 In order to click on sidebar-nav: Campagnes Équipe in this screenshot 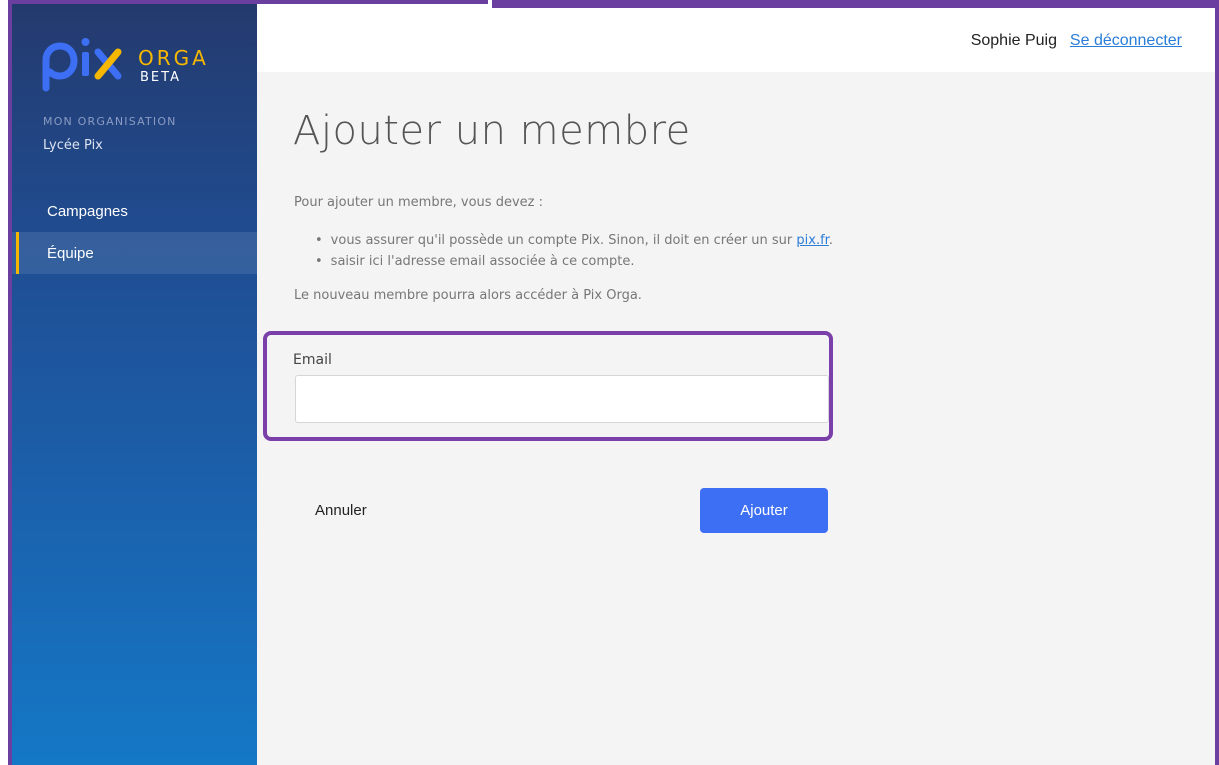, I will do `click(134, 232)`.